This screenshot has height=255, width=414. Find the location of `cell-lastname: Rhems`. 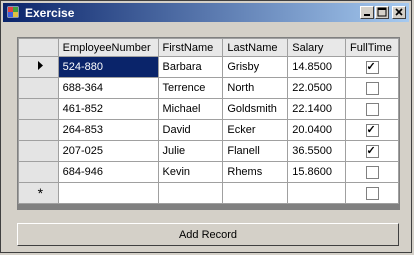

cell-lastname: Rhems is located at coordinates (255, 172).